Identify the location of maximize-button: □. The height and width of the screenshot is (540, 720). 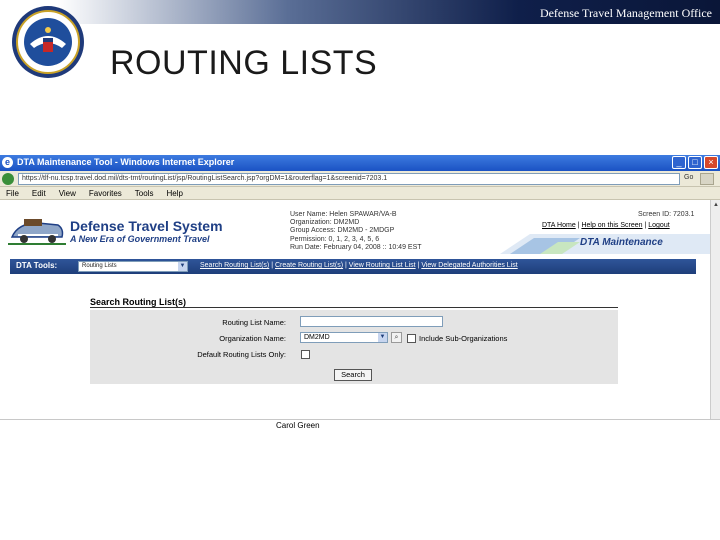
(695, 162).